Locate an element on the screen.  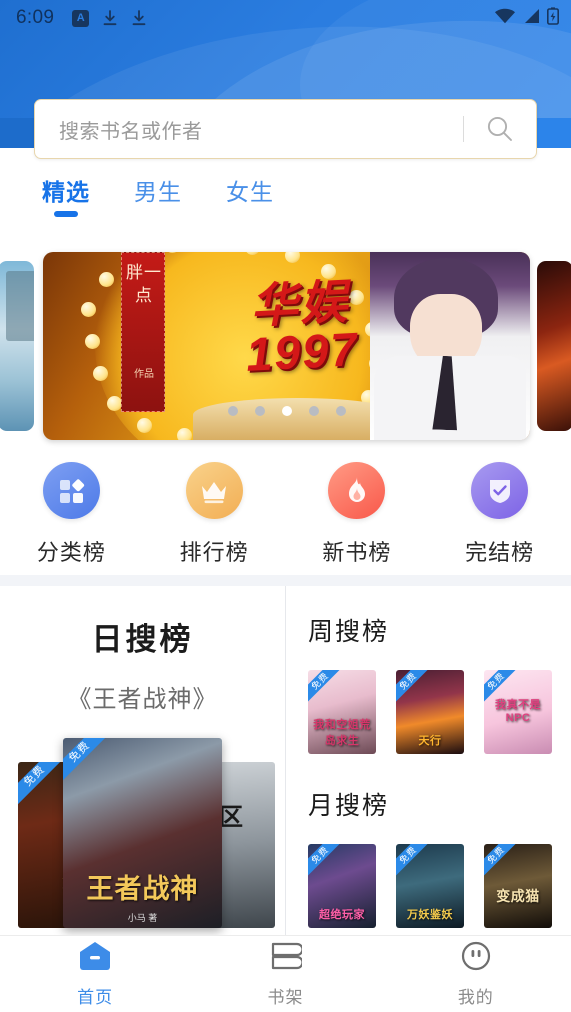
bottom-navigation-bar: 首页 书架 我的 is located at coordinates (285, 973).